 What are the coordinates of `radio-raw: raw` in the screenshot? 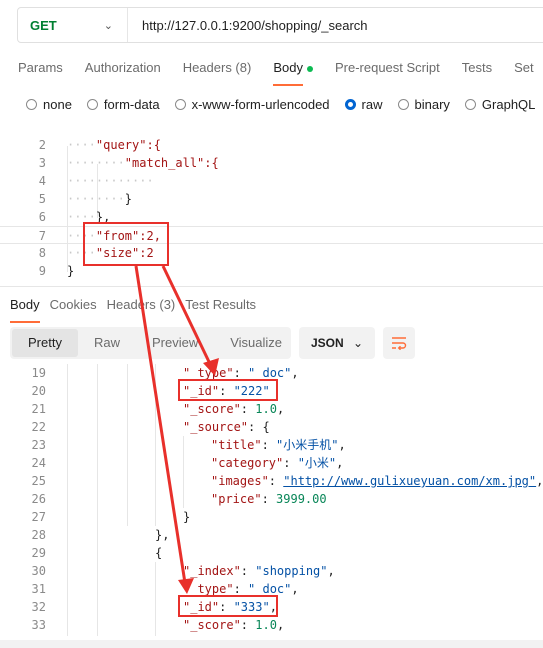 It's located at (363, 104).